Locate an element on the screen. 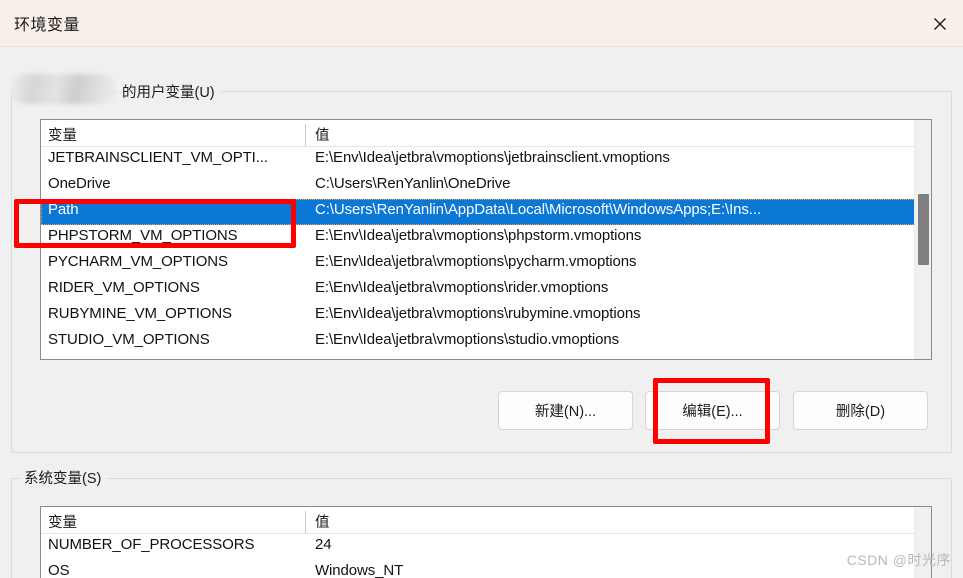  user-col-value-header: 值 is located at coordinates (322, 134).